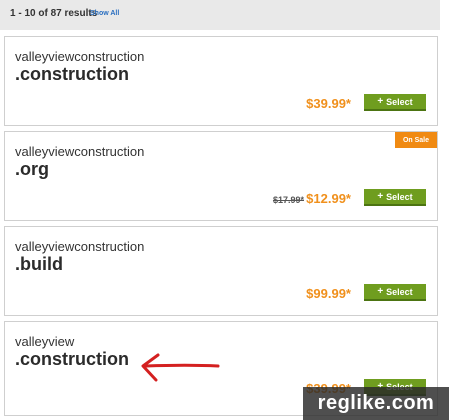 This screenshot has width=449, height=420. What do you see at coordinates (39, 264) in the screenshot?
I see `domain-tld: .build` at bounding box center [39, 264].